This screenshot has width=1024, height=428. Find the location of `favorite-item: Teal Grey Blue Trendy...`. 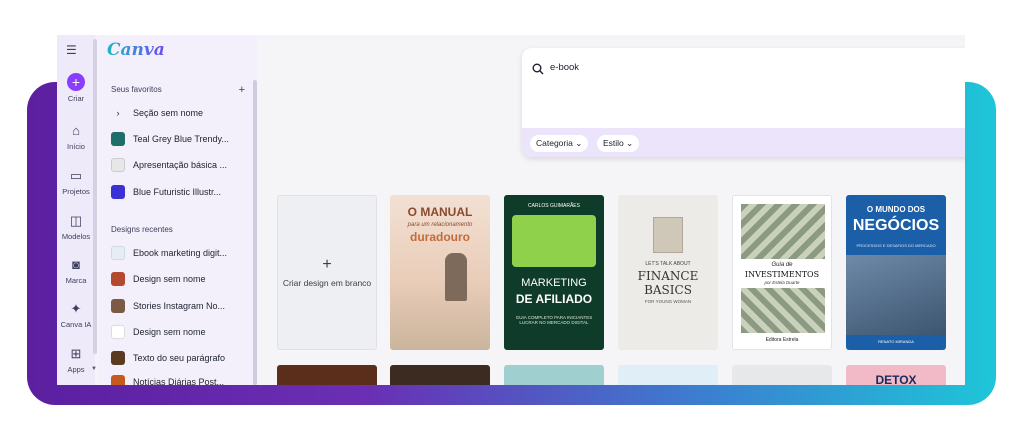

favorite-item: Teal Grey Blue Trendy... is located at coordinates (181, 139).